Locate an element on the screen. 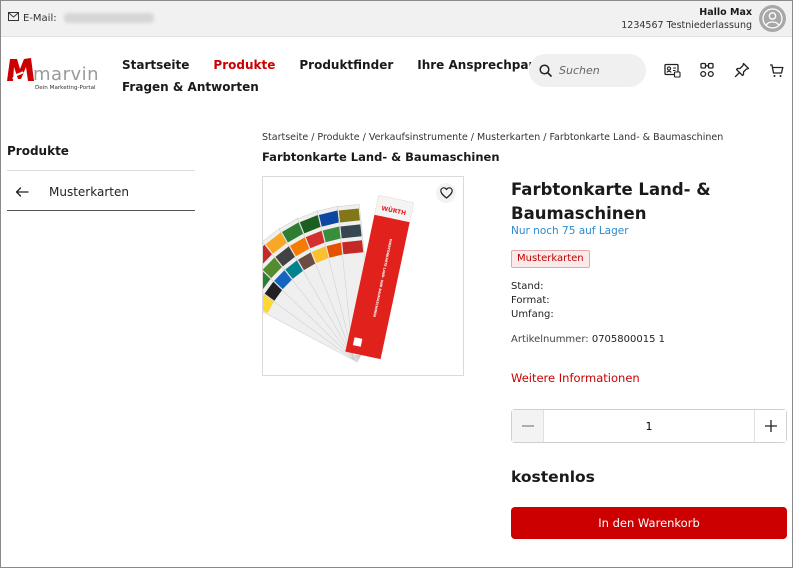 The height and width of the screenshot is (568, 793). search-input is located at coordinates (599, 70).